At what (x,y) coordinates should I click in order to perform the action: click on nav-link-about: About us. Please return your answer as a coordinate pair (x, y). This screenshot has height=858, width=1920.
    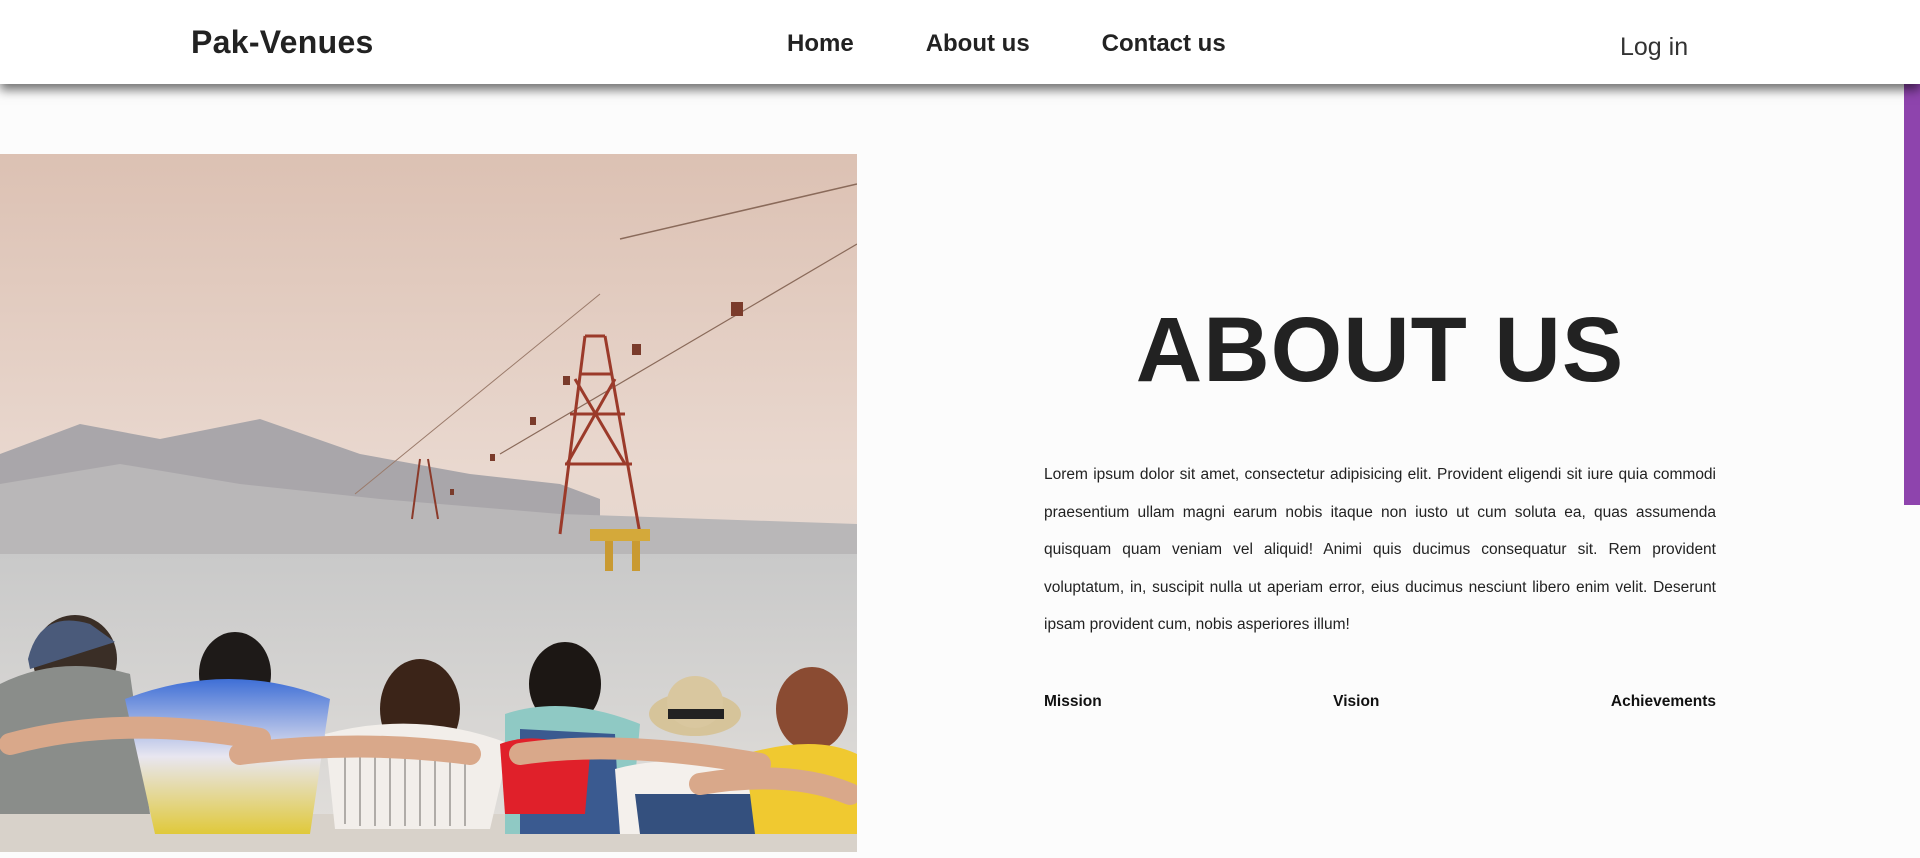
    Looking at the image, I should click on (978, 44).